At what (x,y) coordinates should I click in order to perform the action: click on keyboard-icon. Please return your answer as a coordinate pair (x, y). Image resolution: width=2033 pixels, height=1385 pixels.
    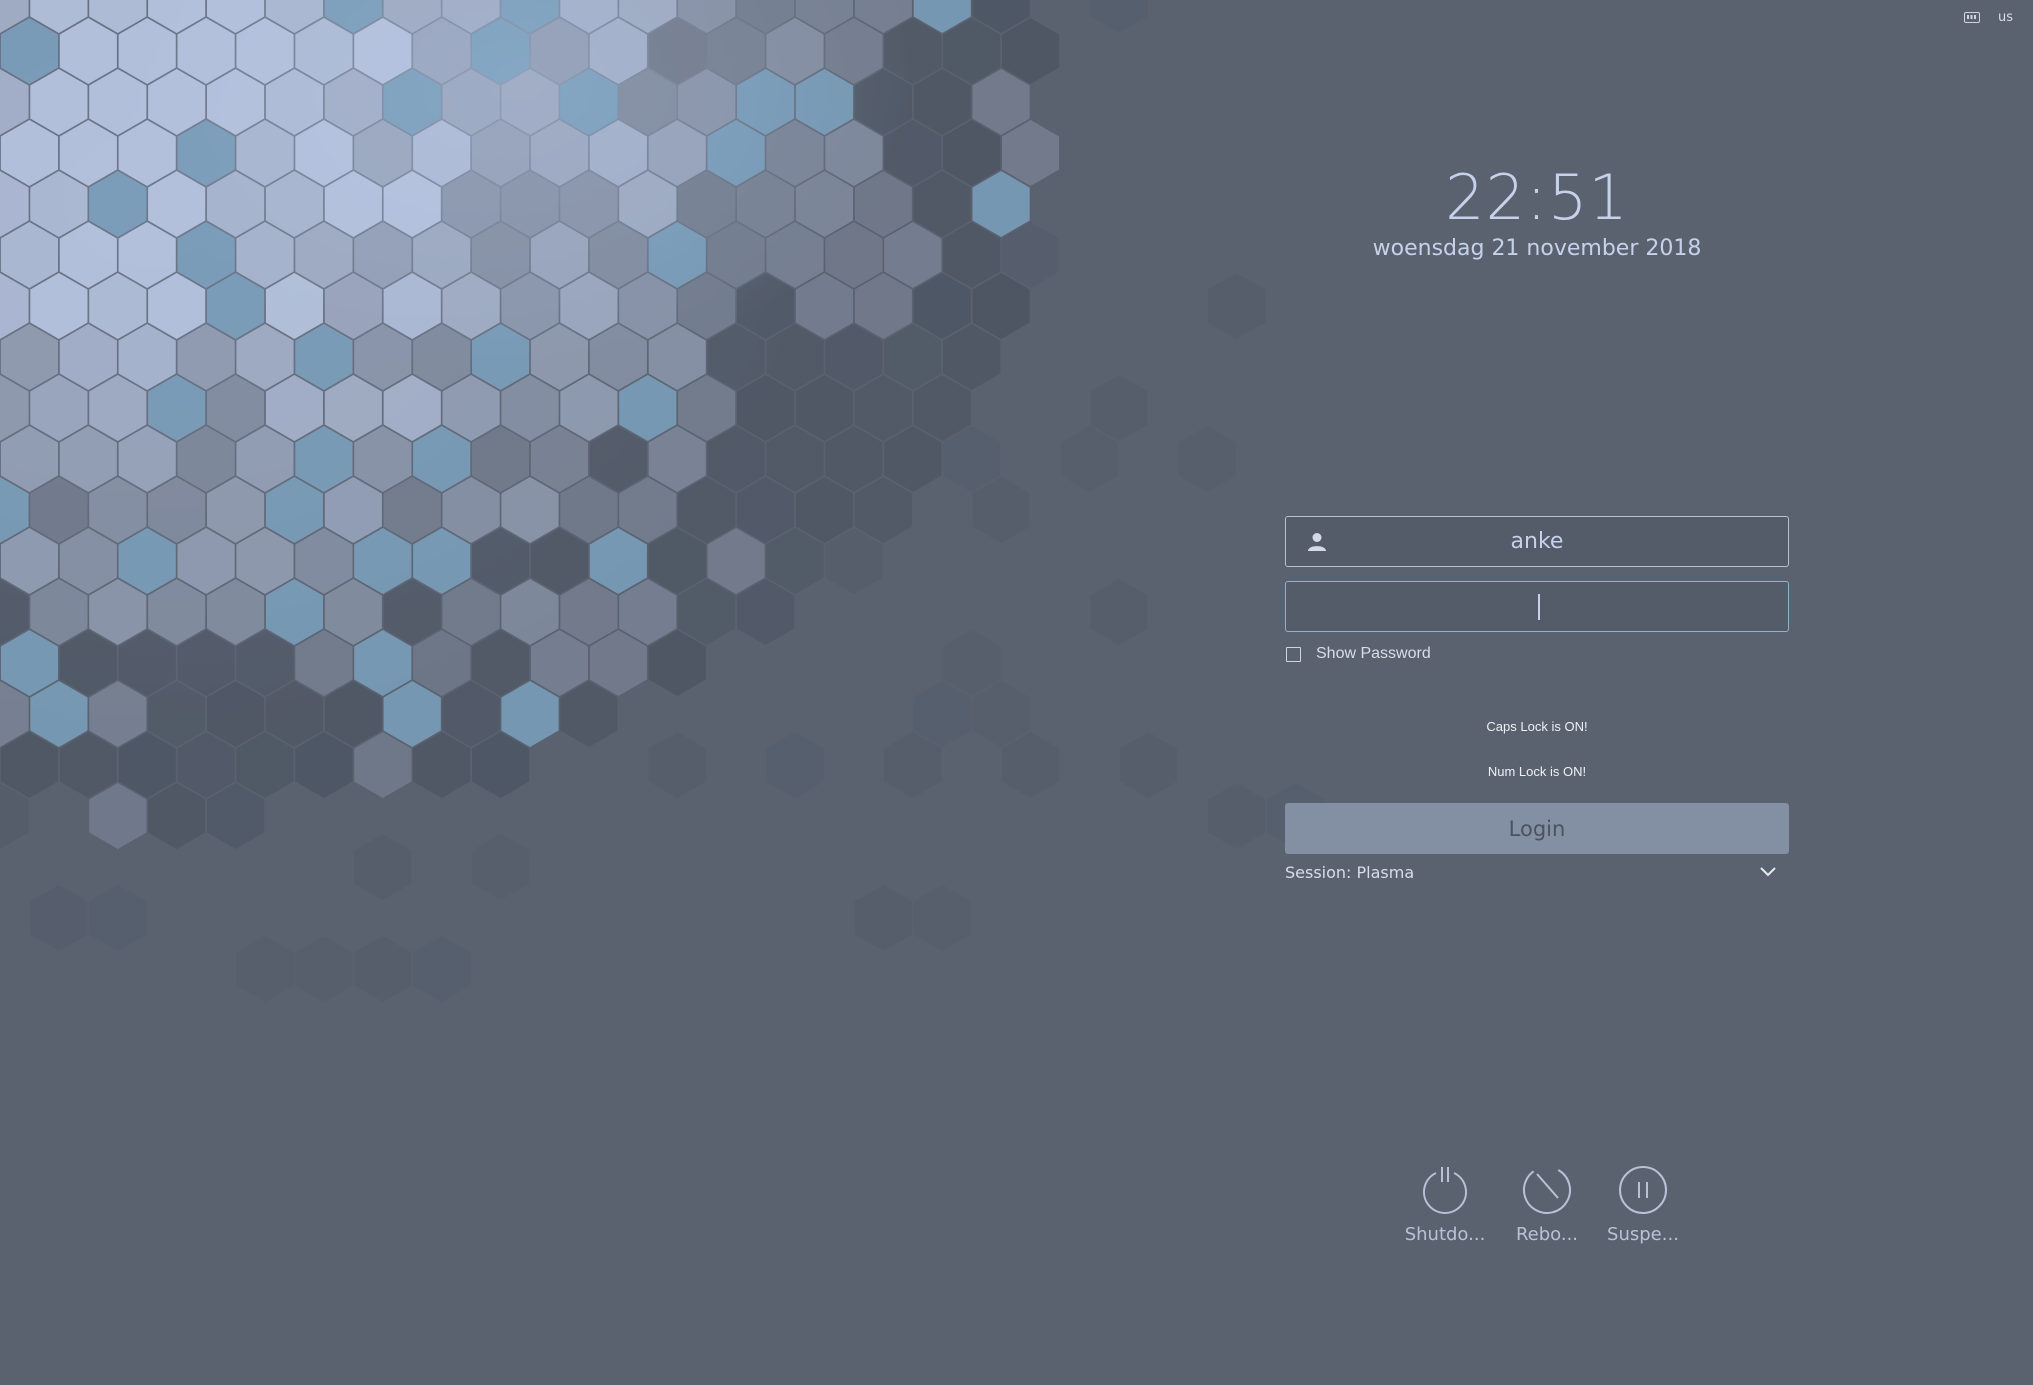
    Looking at the image, I should click on (1971, 17).